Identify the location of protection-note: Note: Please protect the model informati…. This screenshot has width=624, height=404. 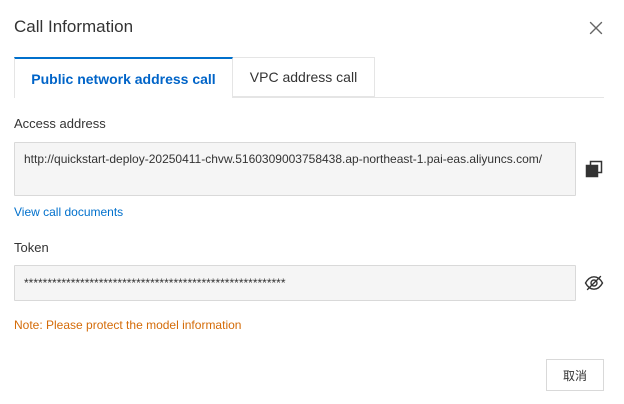
(128, 325).